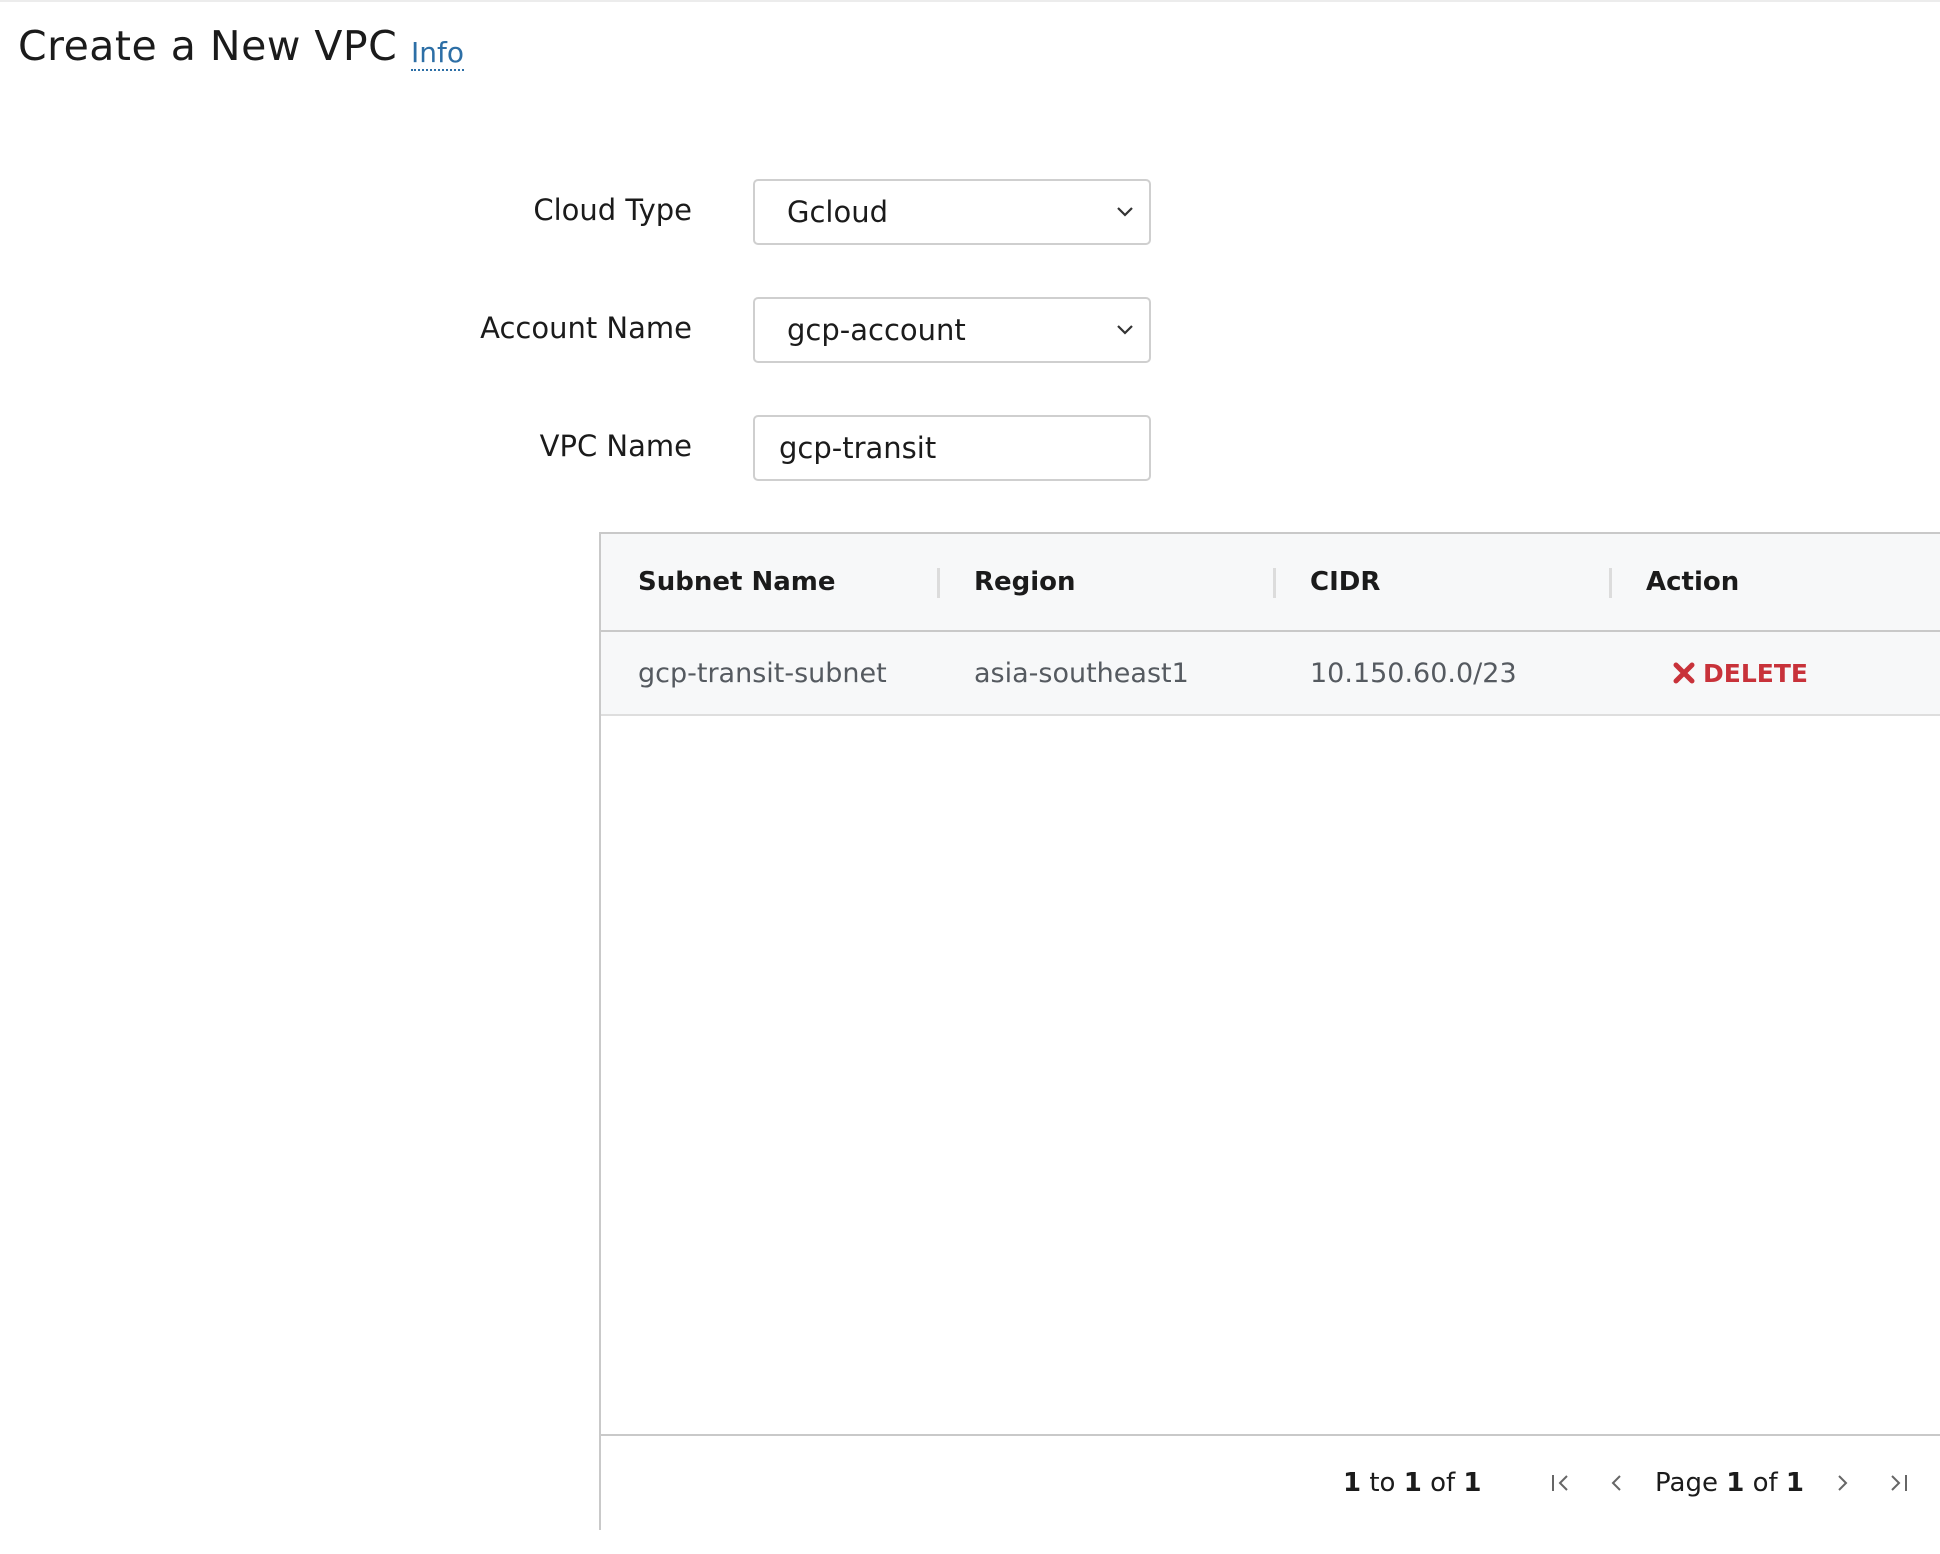 This screenshot has width=1940, height=1554. I want to click on range-of-word: of, so click(1443, 1483).